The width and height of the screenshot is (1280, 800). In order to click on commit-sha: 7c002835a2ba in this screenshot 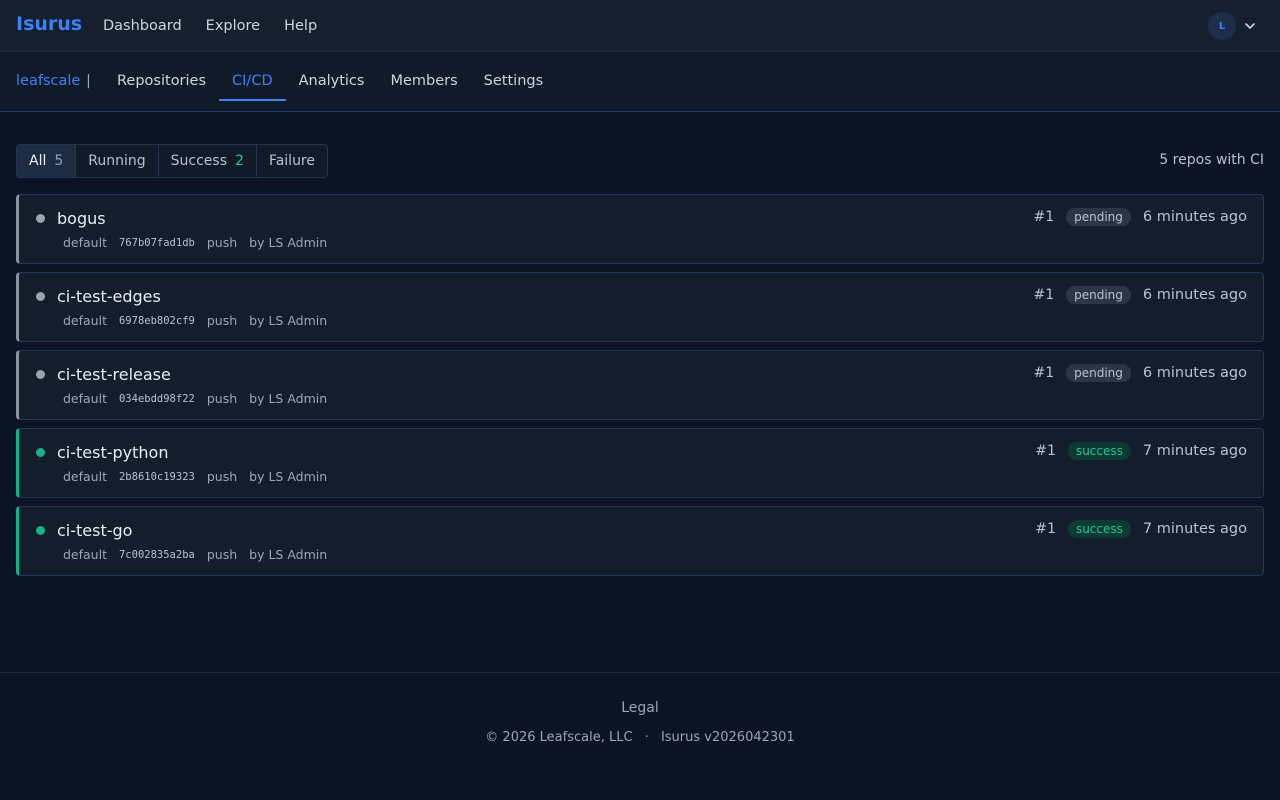, I will do `click(157, 555)`.